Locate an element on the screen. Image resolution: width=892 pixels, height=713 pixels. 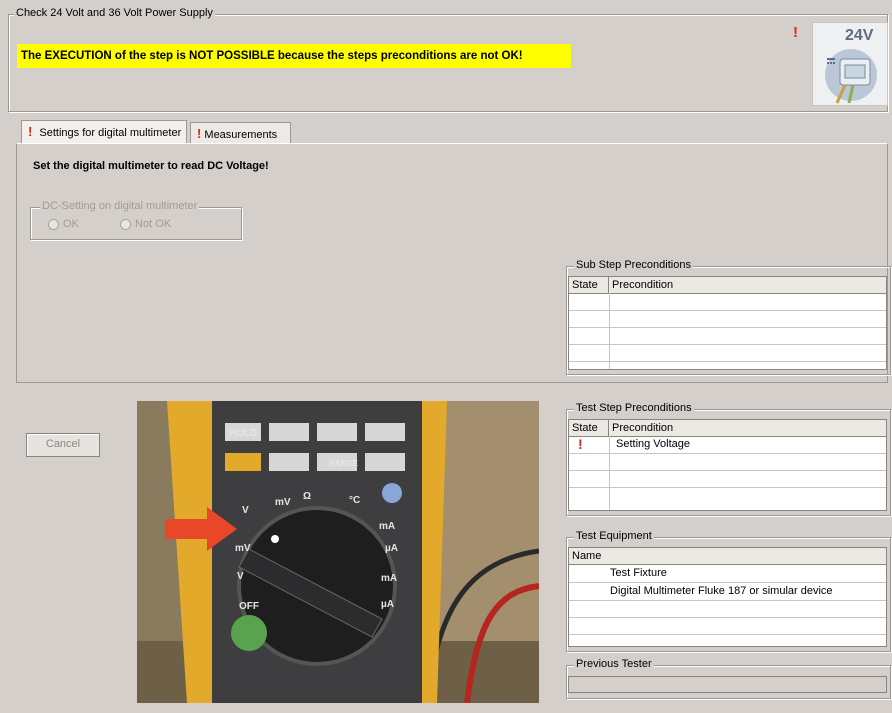
previous-tester-field is located at coordinates (727, 684).